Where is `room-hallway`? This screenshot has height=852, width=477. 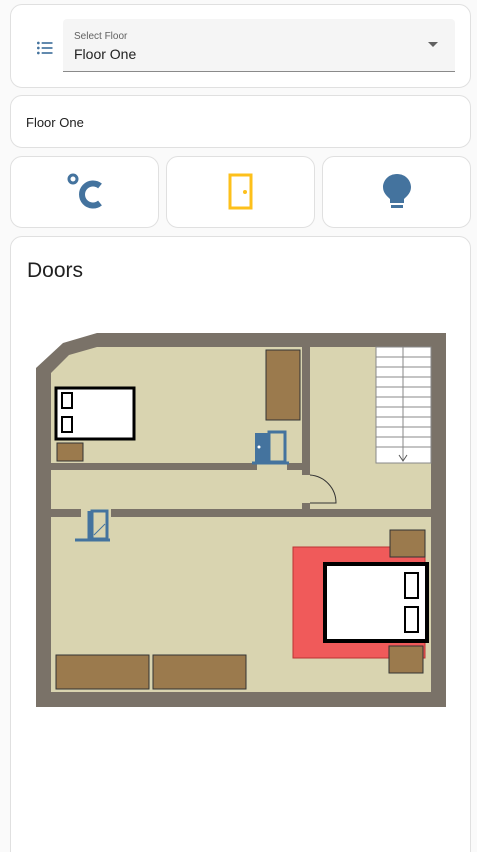
room-hallway is located at coordinates (176, 489).